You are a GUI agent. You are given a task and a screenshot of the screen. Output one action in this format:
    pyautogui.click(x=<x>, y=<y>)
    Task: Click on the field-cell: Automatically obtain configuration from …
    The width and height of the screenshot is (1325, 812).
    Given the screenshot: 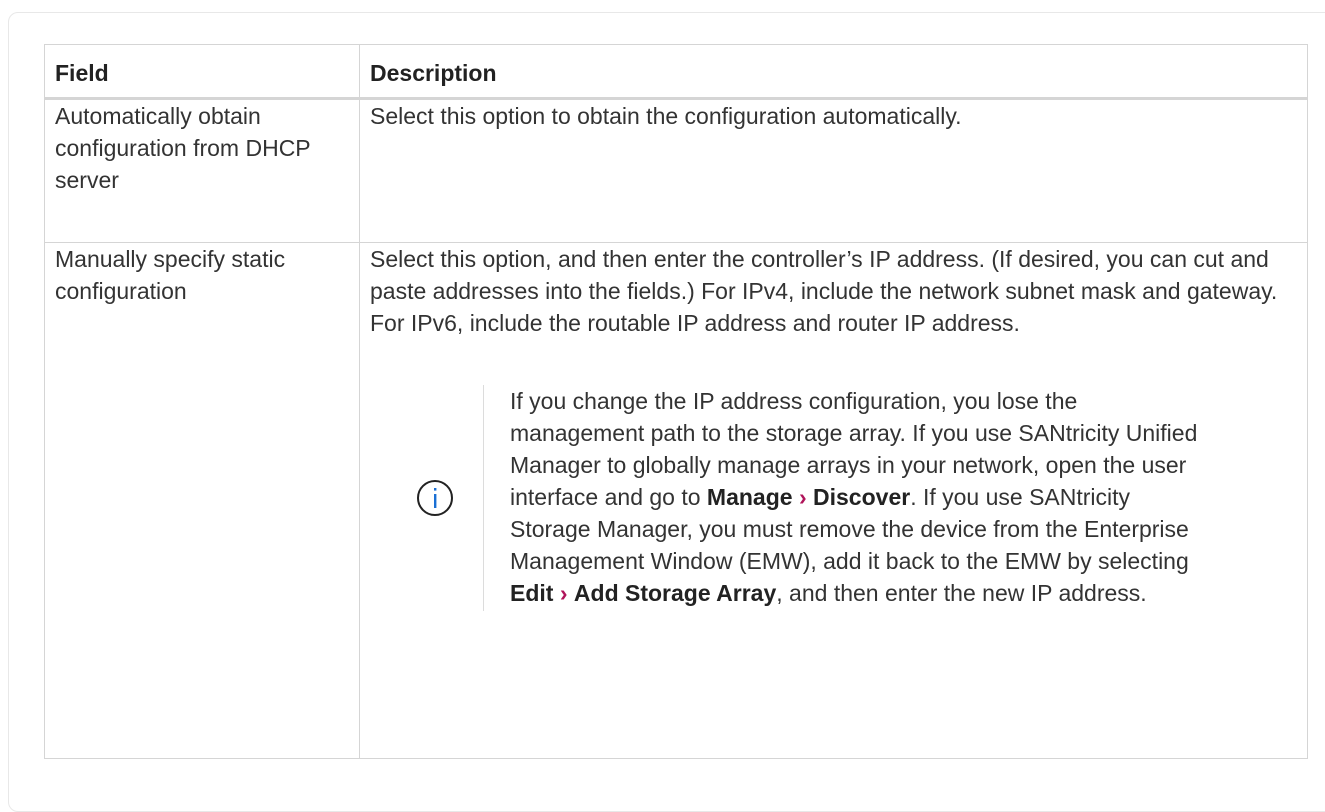 What is the action you would take?
    pyautogui.click(x=202, y=170)
    